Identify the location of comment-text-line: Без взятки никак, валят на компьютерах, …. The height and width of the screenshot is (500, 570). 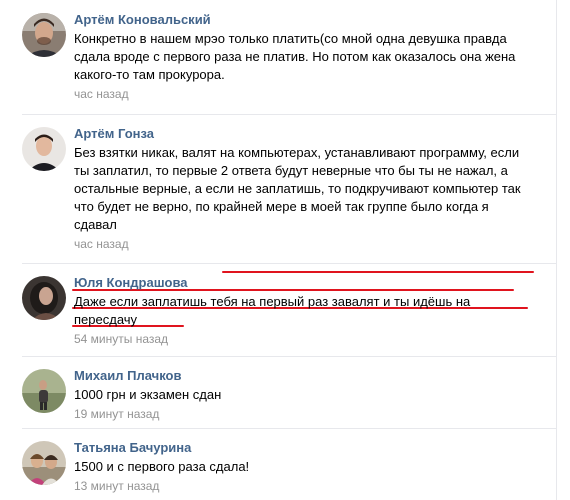
(297, 152).